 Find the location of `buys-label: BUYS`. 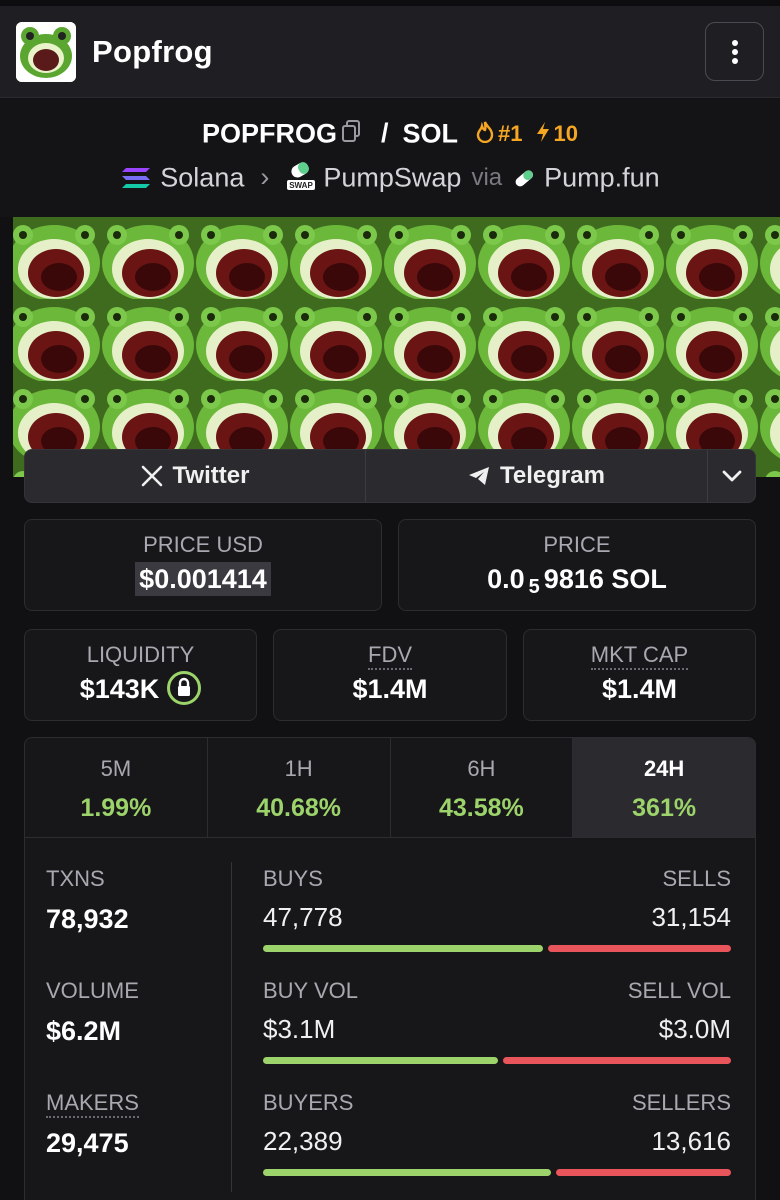

buys-label: BUYS is located at coordinates (293, 878).